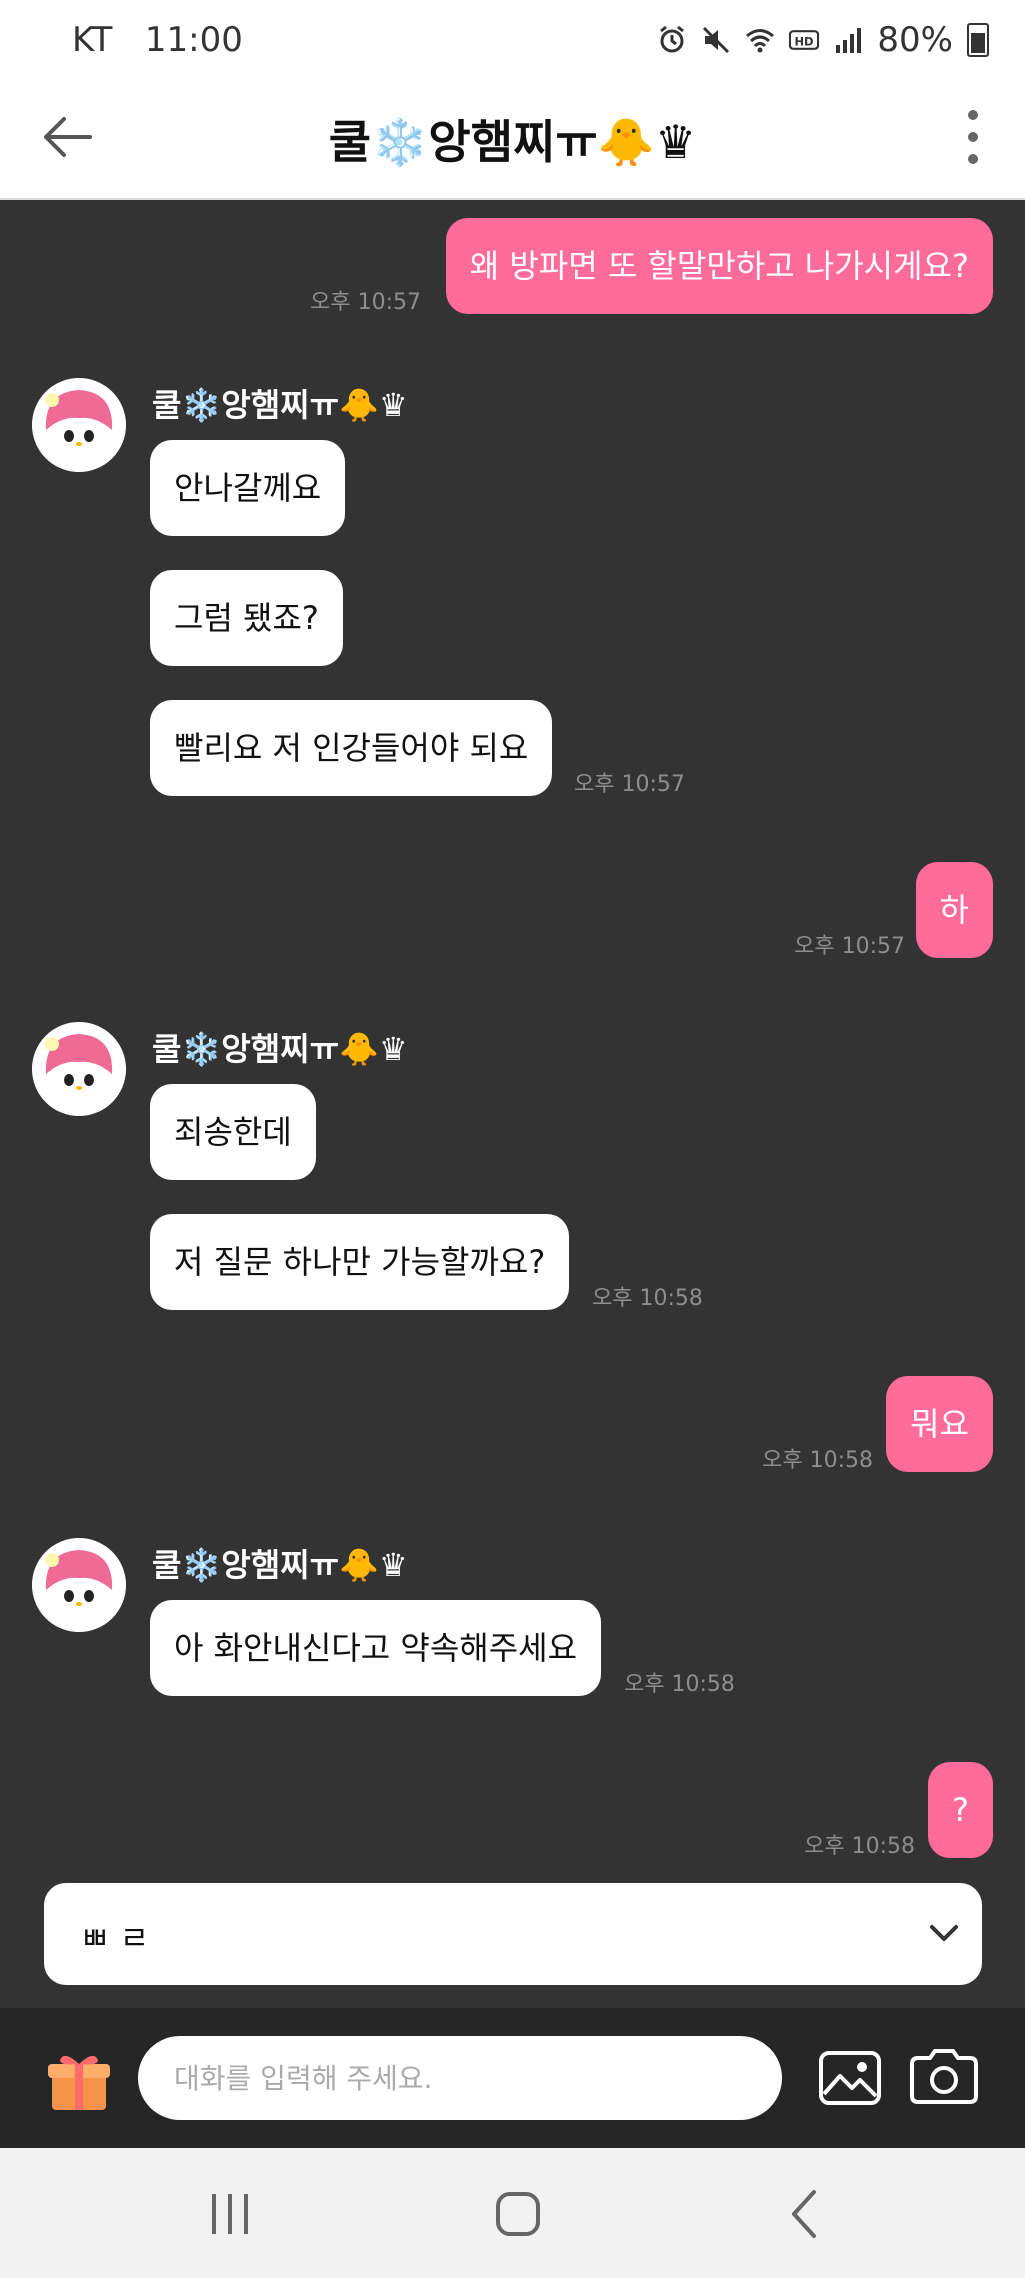 This screenshot has height=2278, width=1025. What do you see at coordinates (719, 266) in the screenshot?
I see `outgoing-message: 왜 방파면 또 할말만하고 나가시게요?` at bounding box center [719, 266].